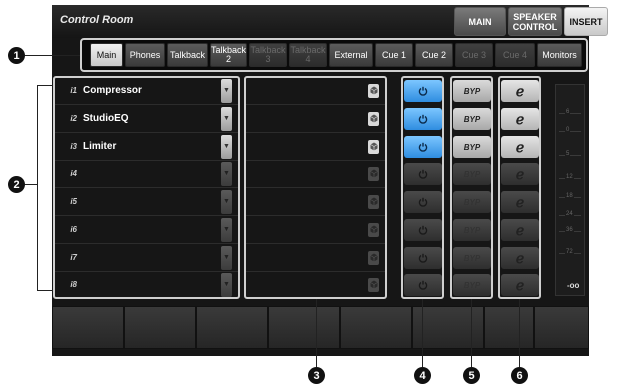  I want to click on callout-5: 5, so click(471, 375).